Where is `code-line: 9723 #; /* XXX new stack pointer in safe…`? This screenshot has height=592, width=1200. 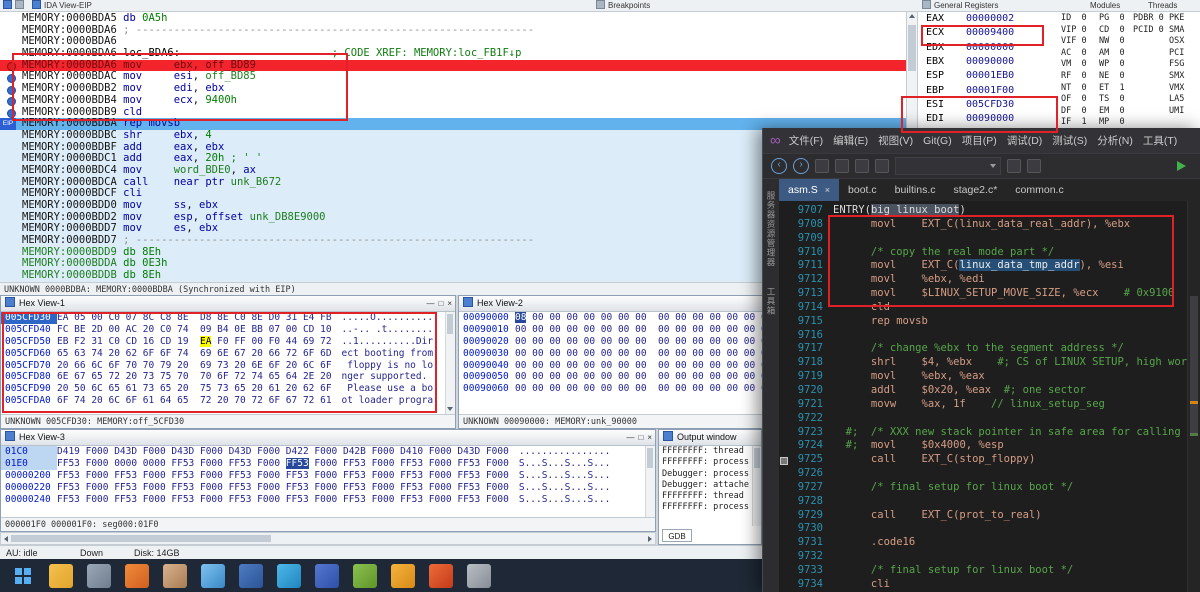
code-line: 9723 #; /* XXX new stack pointer in safe… is located at coordinates (989, 433).